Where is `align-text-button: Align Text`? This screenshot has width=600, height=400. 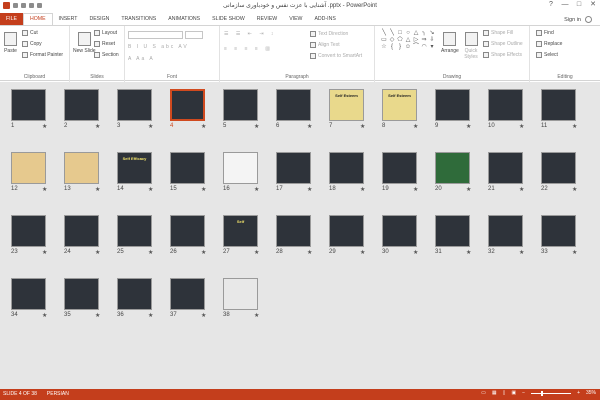 align-text-button: Align Text is located at coordinates (325, 45).